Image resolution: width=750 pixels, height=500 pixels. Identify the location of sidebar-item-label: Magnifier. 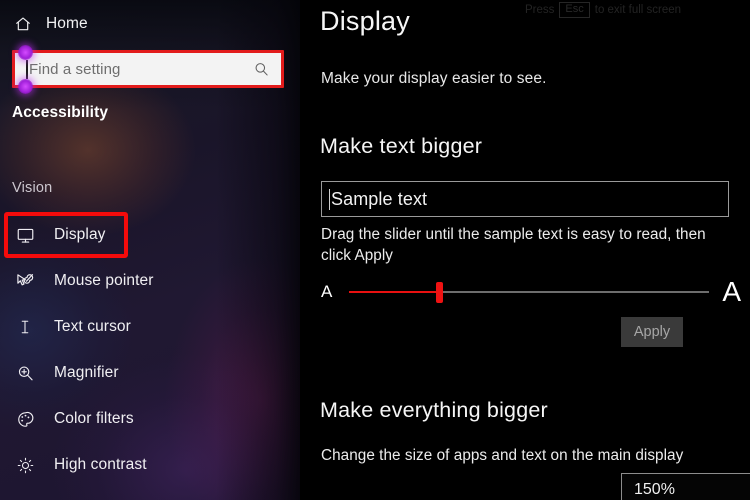
(86, 372).